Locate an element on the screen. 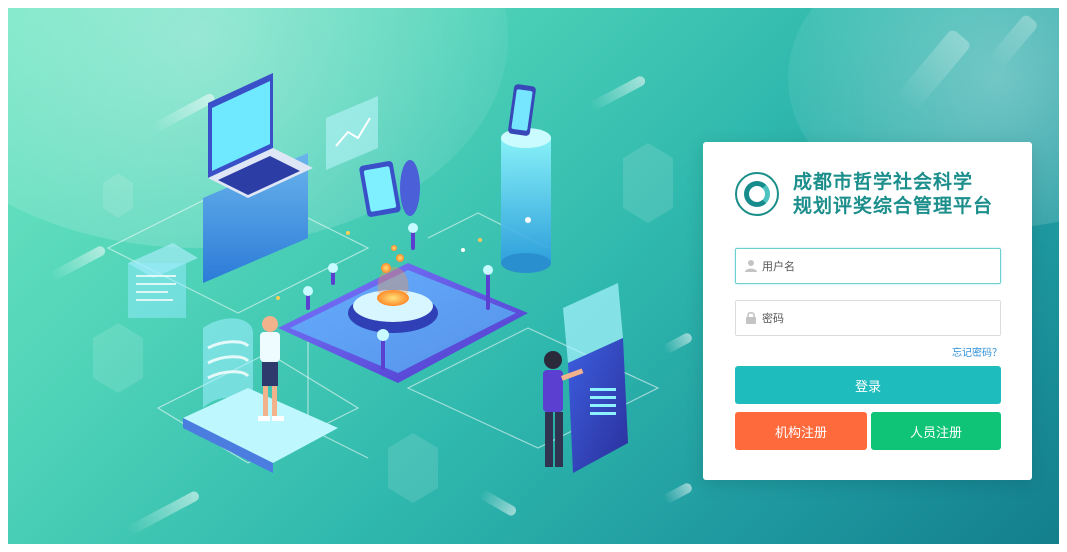 The height and width of the screenshot is (552, 1067). chart-card-icon is located at coordinates (352, 133).